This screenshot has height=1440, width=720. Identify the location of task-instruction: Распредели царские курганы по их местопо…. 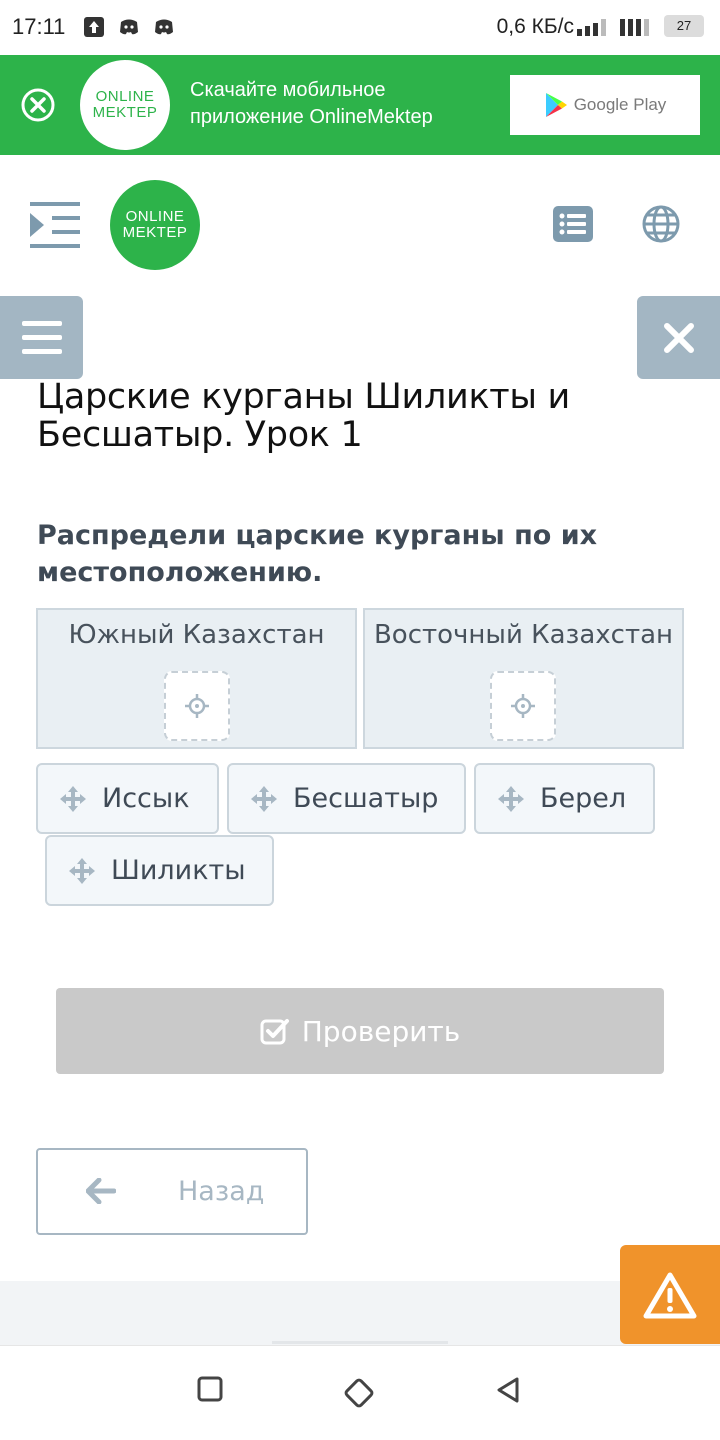
(317, 554).